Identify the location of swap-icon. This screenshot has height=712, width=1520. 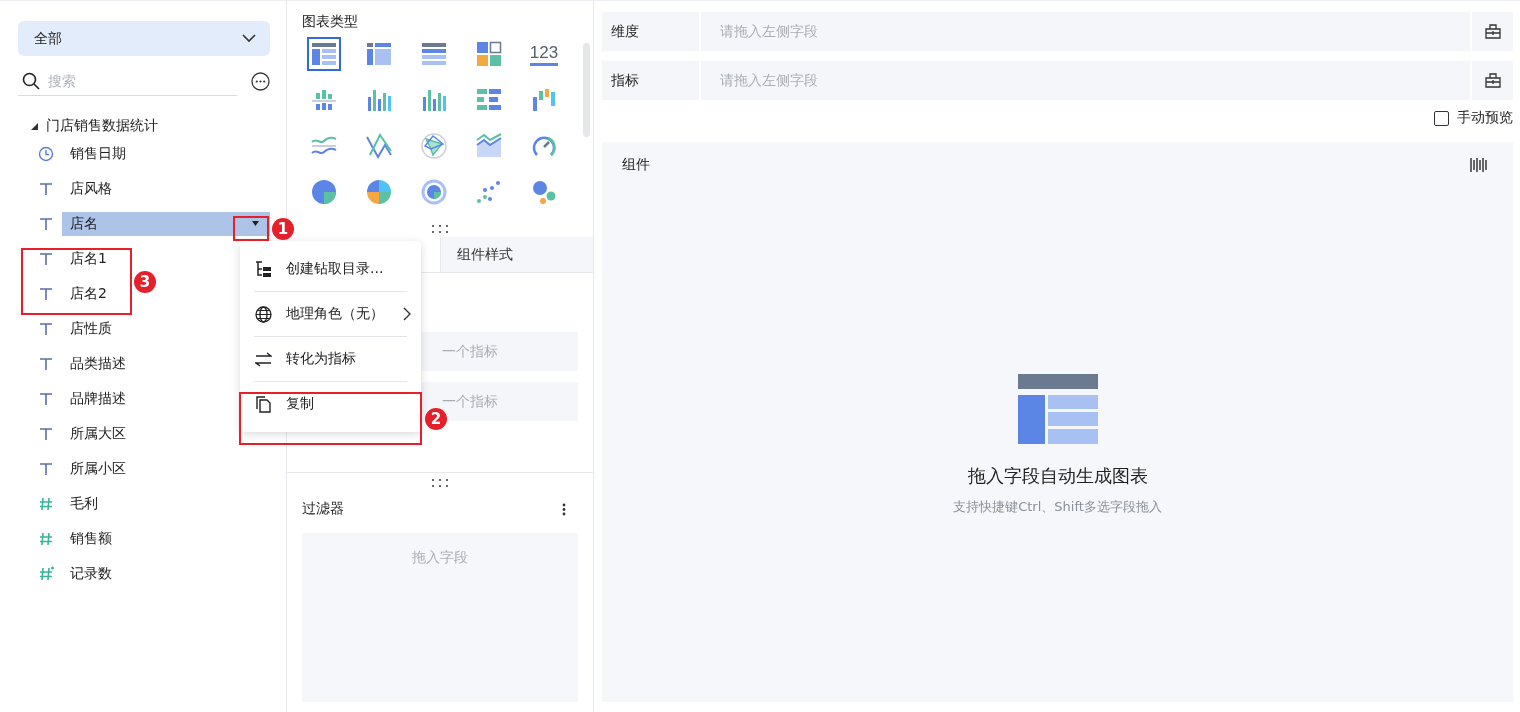
(263, 359).